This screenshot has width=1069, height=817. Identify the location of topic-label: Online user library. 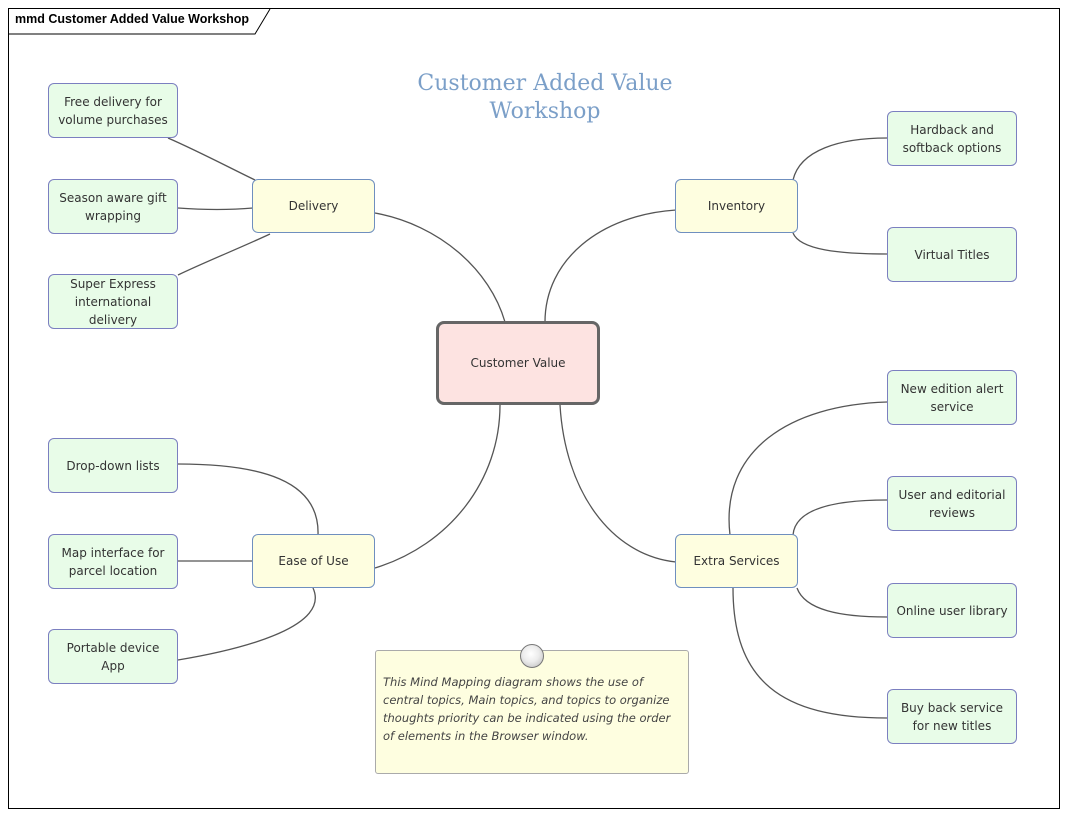
(952, 610).